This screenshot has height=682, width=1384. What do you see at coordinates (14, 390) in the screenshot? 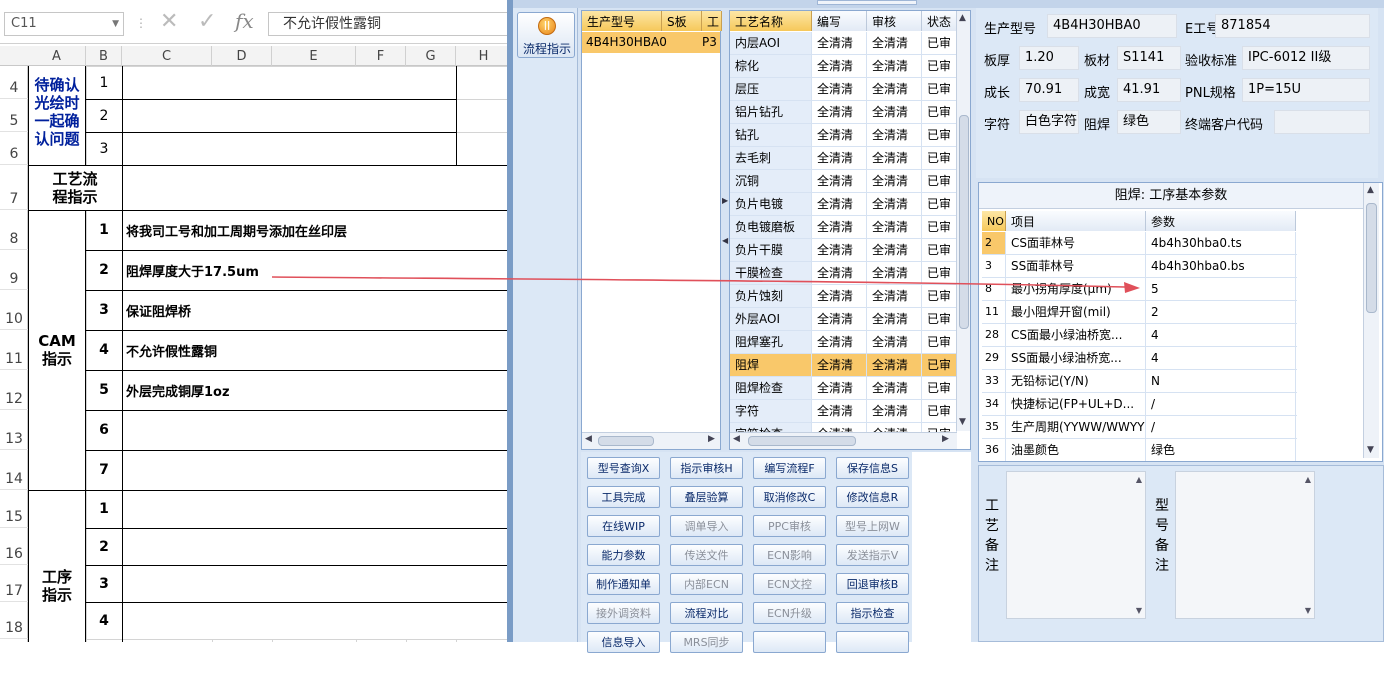
I see `row-header-12: 12` at bounding box center [14, 390].